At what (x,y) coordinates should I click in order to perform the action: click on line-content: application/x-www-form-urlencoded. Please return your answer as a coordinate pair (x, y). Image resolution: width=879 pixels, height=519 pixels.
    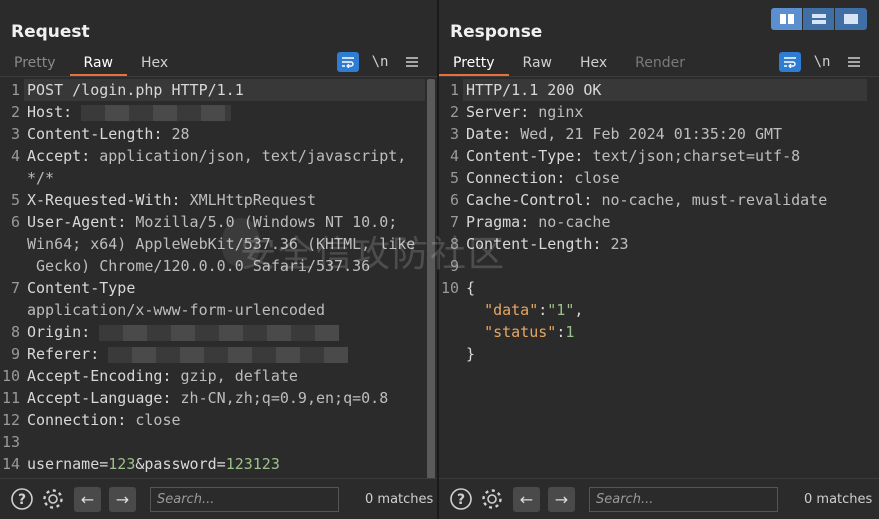
    Looking at the image, I should click on (224, 310).